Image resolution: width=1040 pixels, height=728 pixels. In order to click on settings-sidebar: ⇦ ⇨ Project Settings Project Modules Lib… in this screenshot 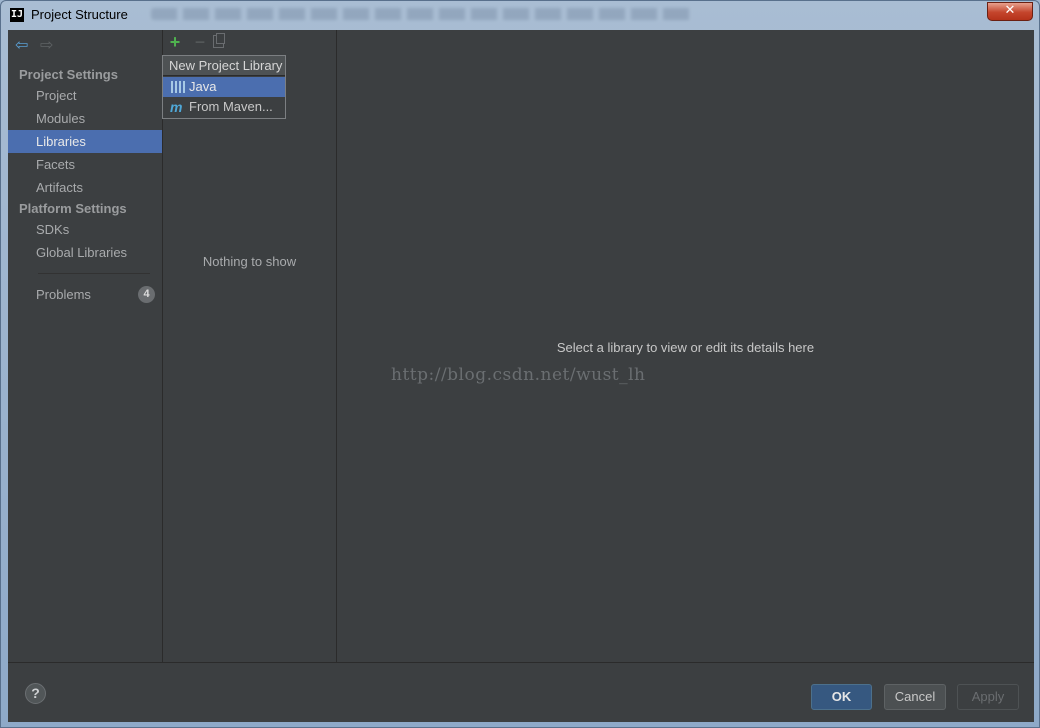, I will do `click(85, 346)`.